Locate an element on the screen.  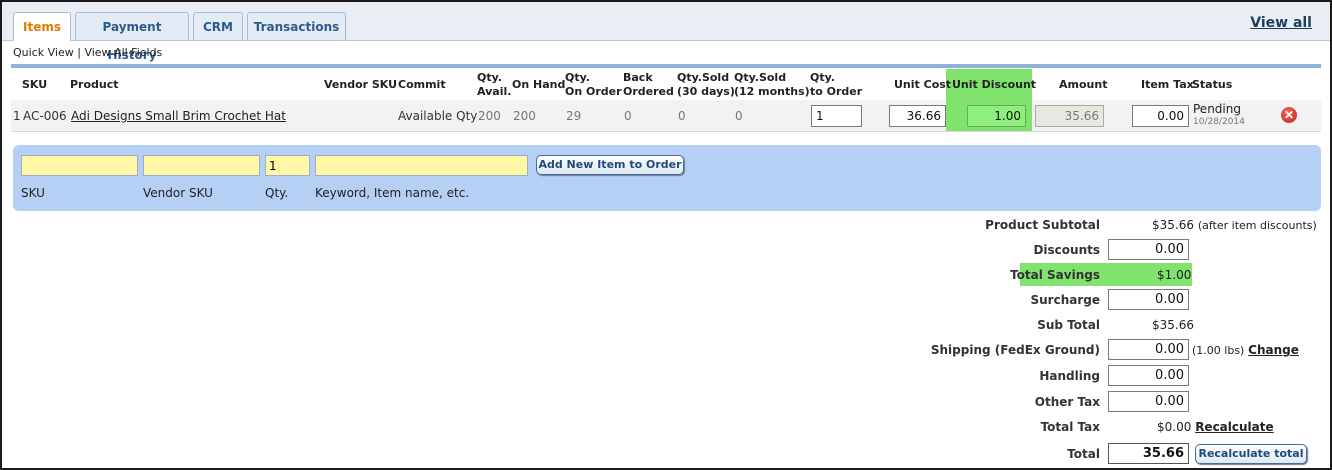
keyword-search-input is located at coordinates (421, 165).